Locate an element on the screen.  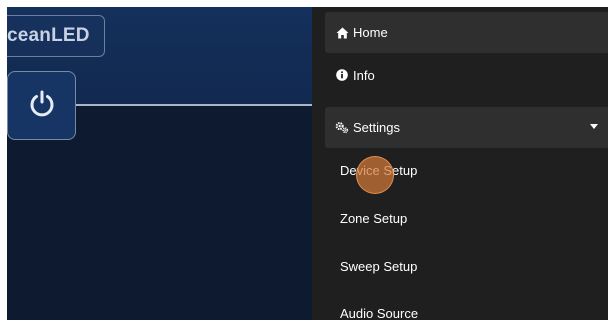
submenu-item-label: Device Setup is located at coordinates (379, 170).